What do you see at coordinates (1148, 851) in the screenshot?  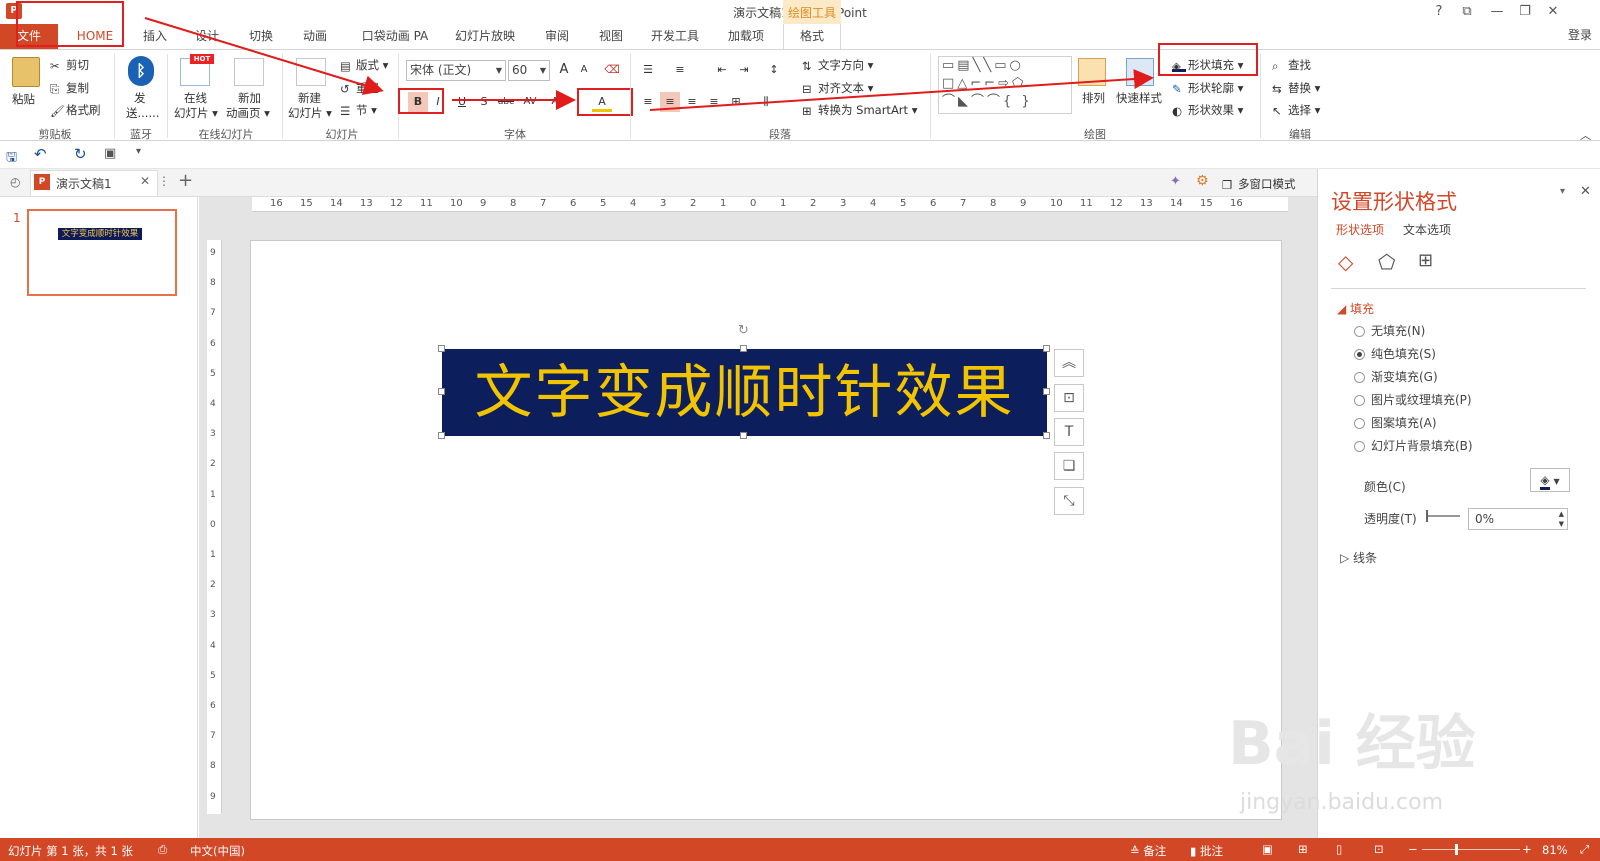 I see `notes-button: ≙ 备注` at bounding box center [1148, 851].